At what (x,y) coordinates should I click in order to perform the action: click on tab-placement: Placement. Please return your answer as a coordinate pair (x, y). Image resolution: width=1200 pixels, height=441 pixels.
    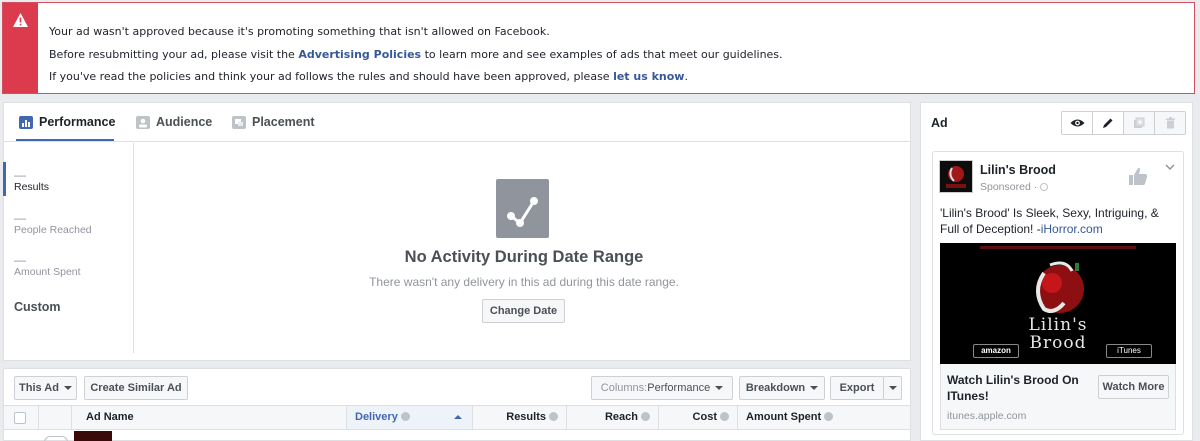
    Looking at the image, I should click on (273, 122).